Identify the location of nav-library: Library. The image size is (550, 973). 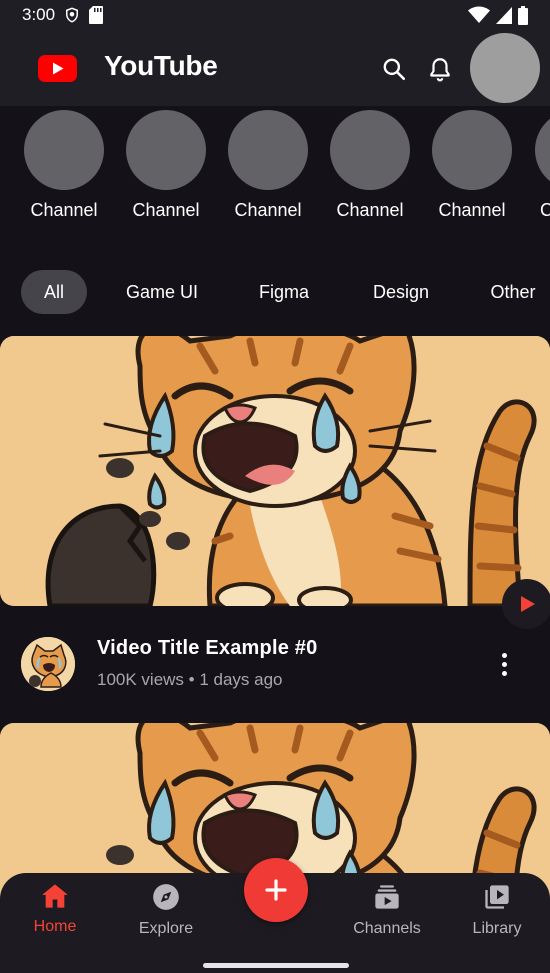
(497, 910).